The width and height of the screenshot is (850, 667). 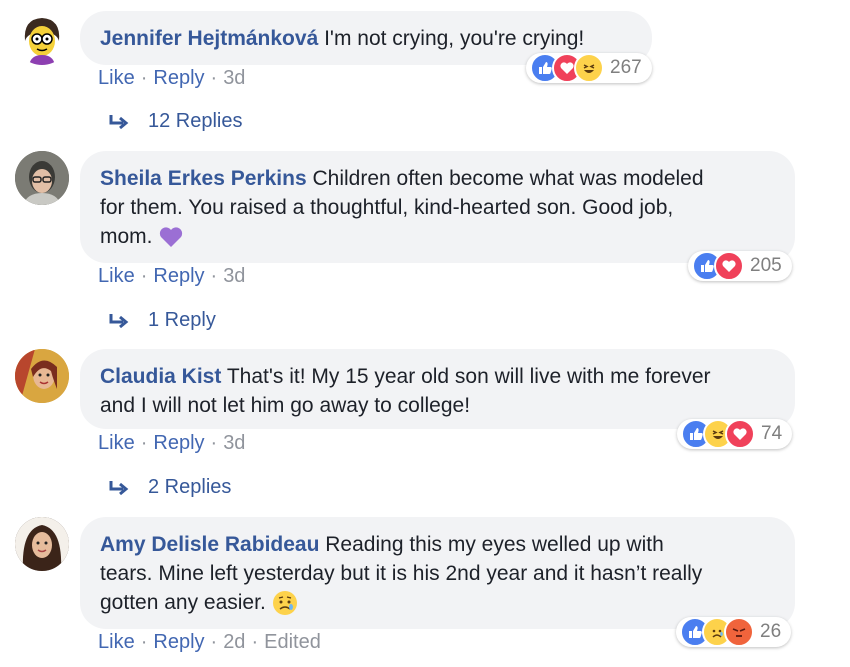 What do you see at coordinates (494, 544) in the screenshot?
I see `comment-text: Reading this my eyes welled up with` at bounding box center [494, 544].